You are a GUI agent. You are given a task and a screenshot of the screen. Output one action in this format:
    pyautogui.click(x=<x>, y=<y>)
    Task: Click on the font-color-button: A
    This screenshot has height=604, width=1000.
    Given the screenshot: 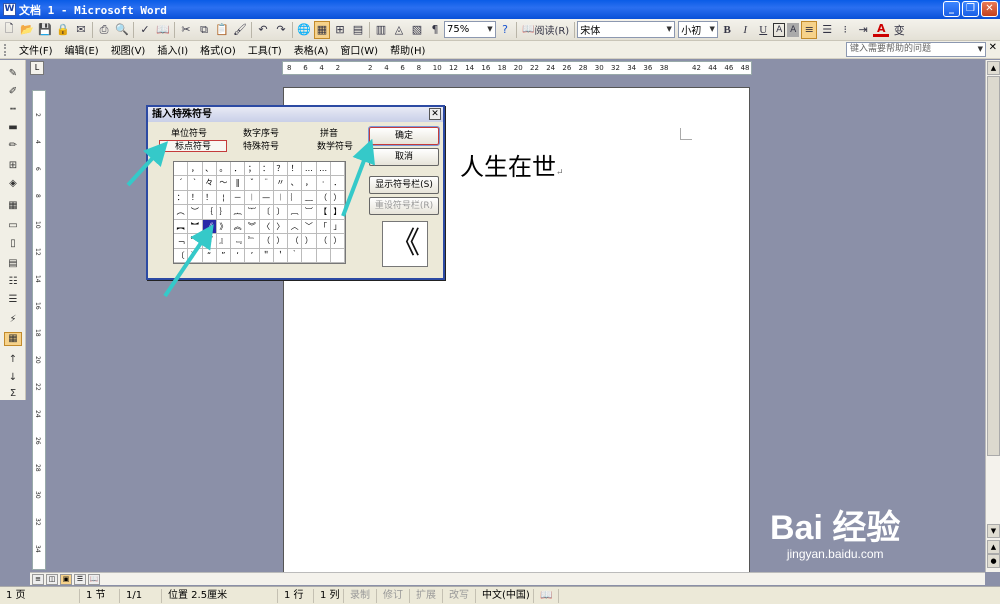 What is the action you would take?
    pyautogui.click(x=881, y=29)
    